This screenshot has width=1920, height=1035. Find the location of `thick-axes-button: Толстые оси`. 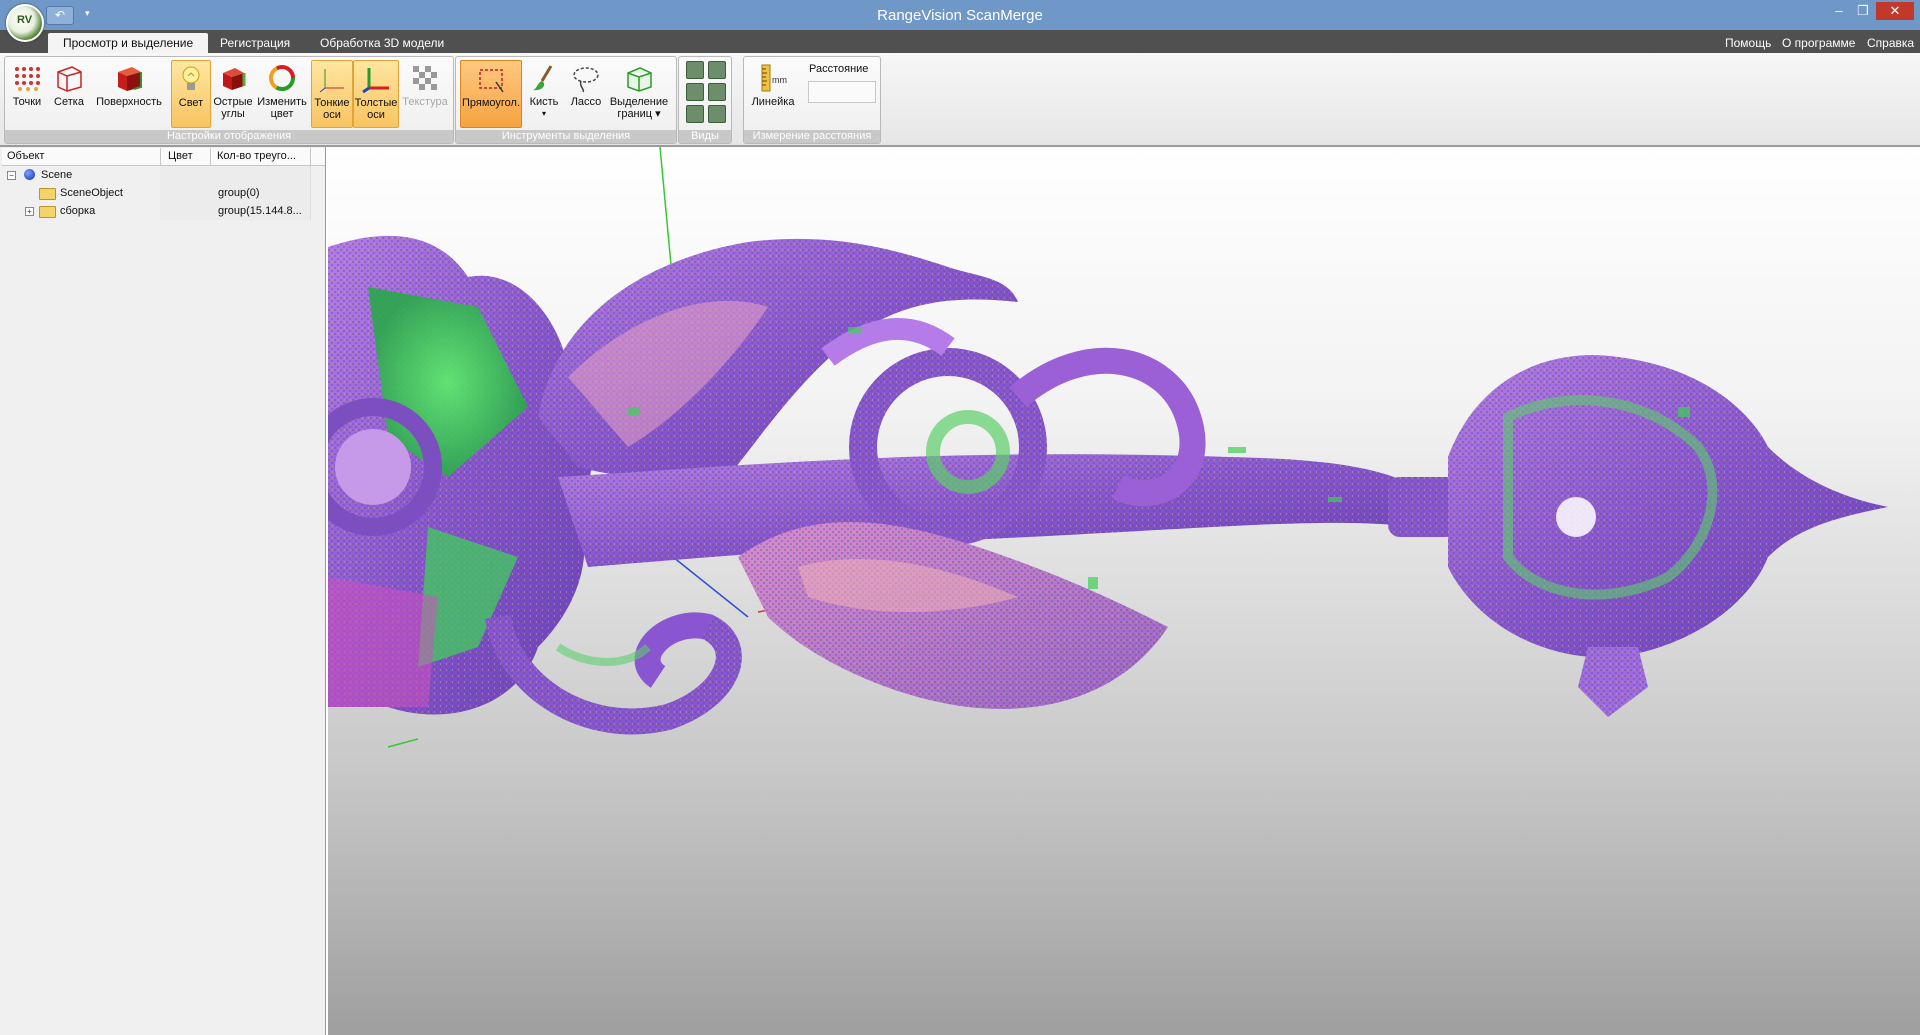

thick-axes-button: Толстые оси is located at coordinates (376, 94).